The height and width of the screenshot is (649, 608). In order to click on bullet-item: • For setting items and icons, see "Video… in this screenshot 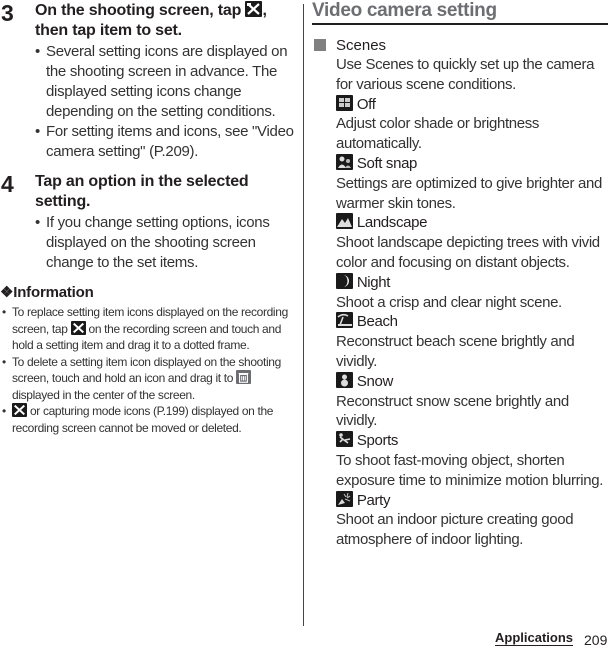, I will do `click(164, 141)`.